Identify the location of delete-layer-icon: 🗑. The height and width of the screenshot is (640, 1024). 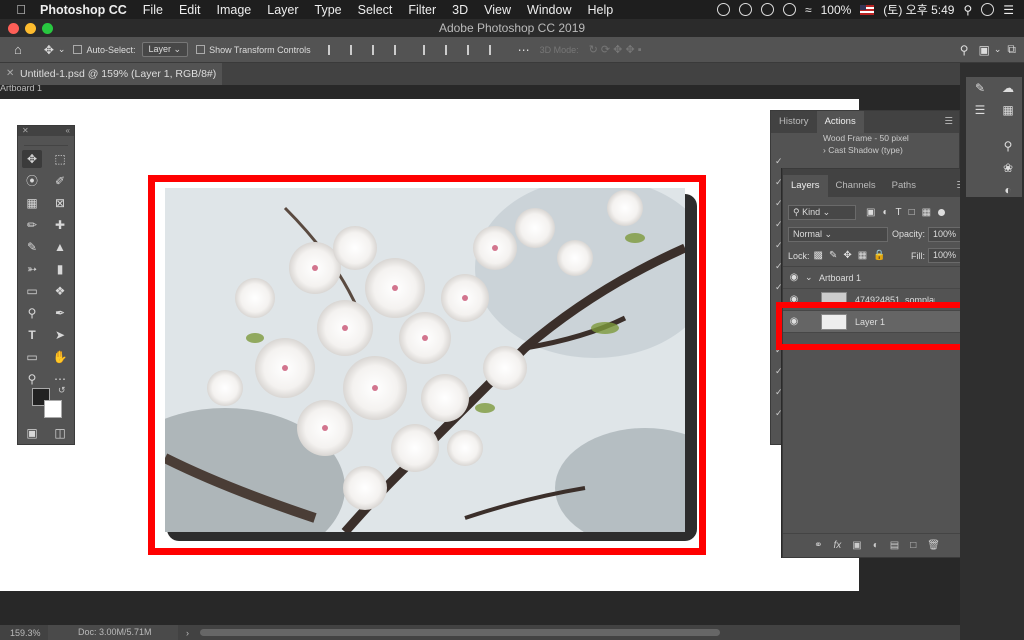
(933, 545).